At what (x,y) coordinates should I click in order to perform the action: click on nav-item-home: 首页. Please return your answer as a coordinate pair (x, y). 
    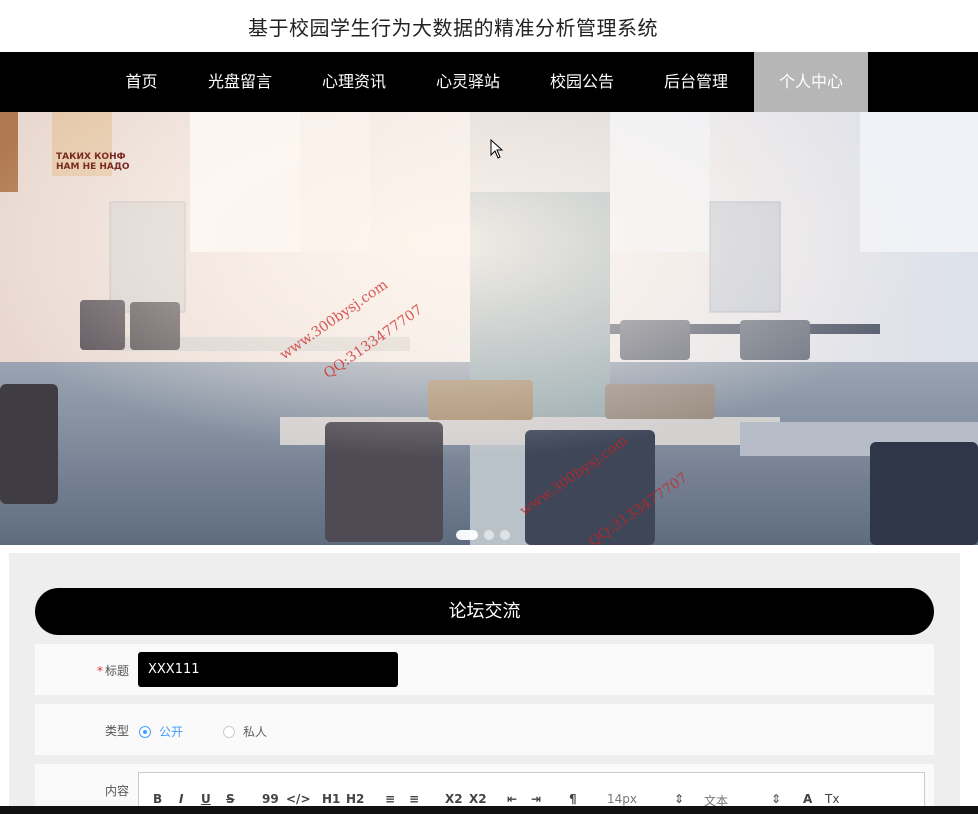
    Looking at the image, I should click on (141, 82).